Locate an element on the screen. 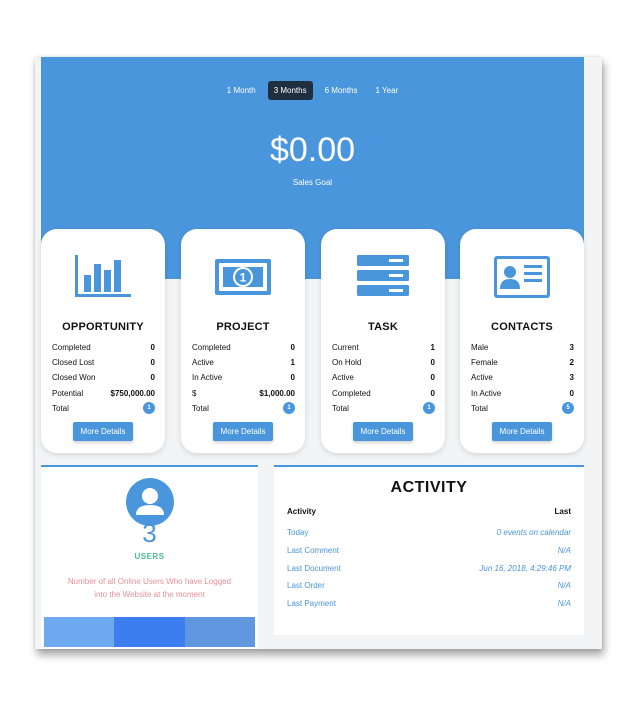  col-last: Last is located at coordinates (562, 511).